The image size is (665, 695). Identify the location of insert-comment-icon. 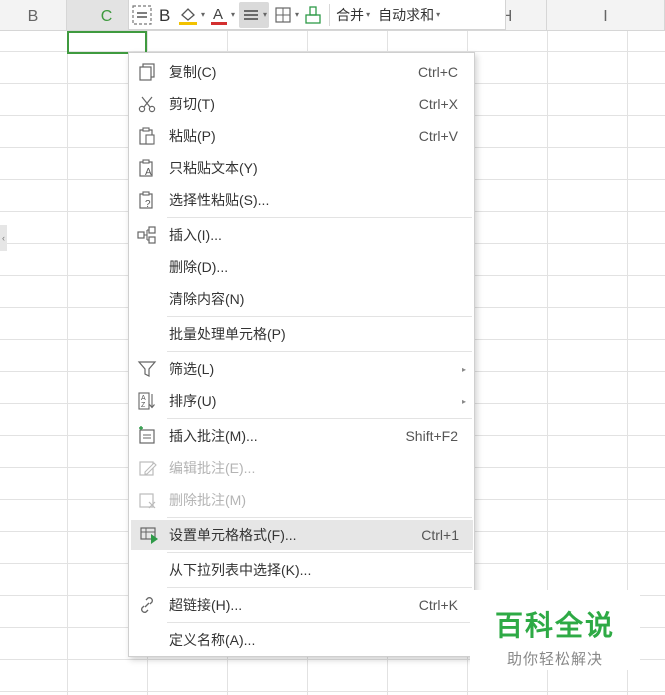
(147, 435).